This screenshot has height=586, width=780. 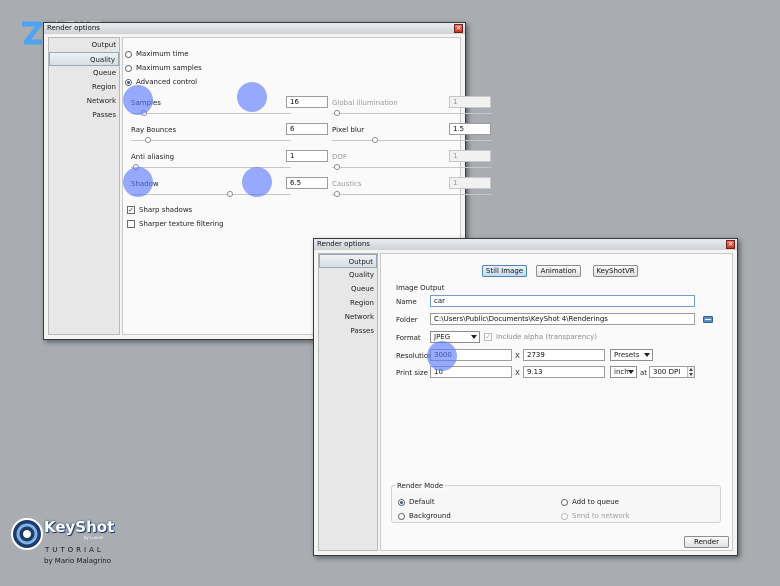 I want to click on samples-slider, so click(x=211, y=113).